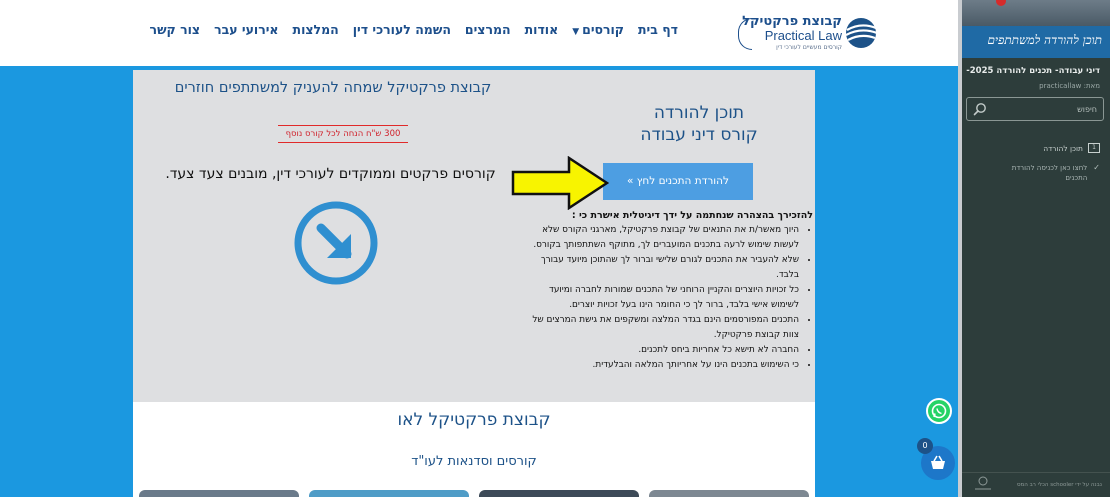 This screenshot has height=497, width=1110. What do you see at coordinates (175, 29) in the screenshot?
I see `nav-contact: צור קשר` at bounding box center [175, 29].